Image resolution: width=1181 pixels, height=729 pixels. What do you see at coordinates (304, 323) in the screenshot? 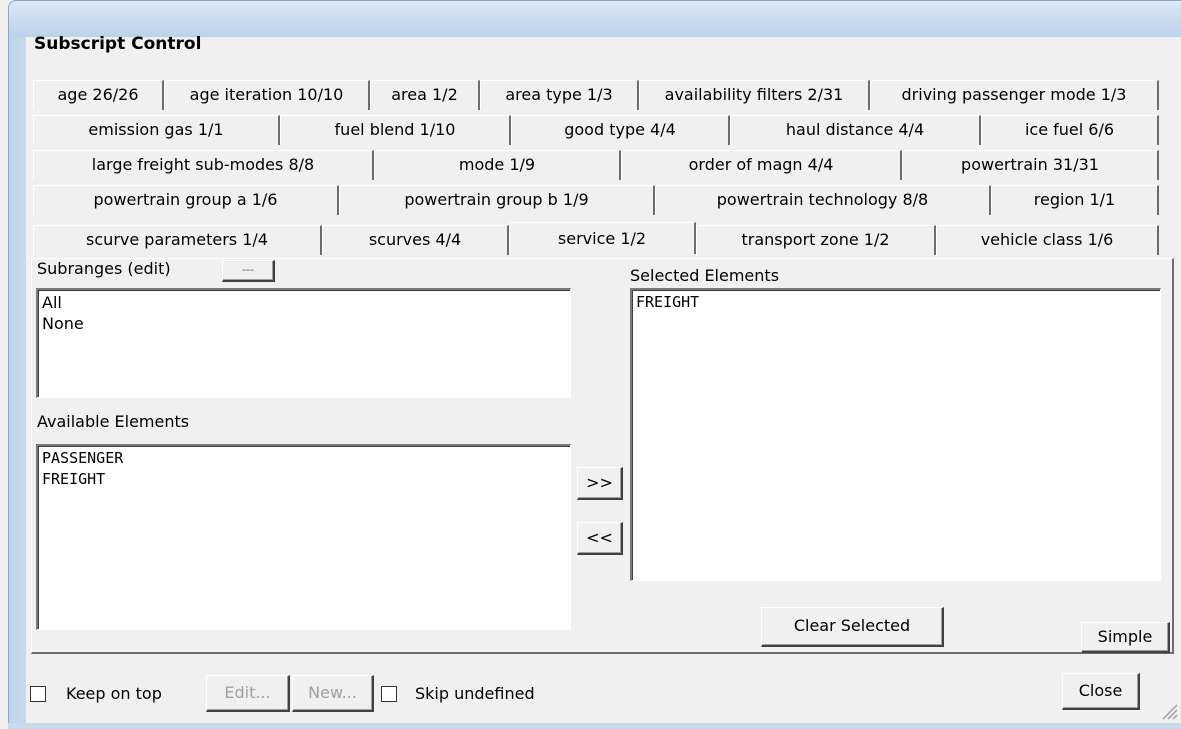
I see `list-item: None` at bounding box center [304, 323].